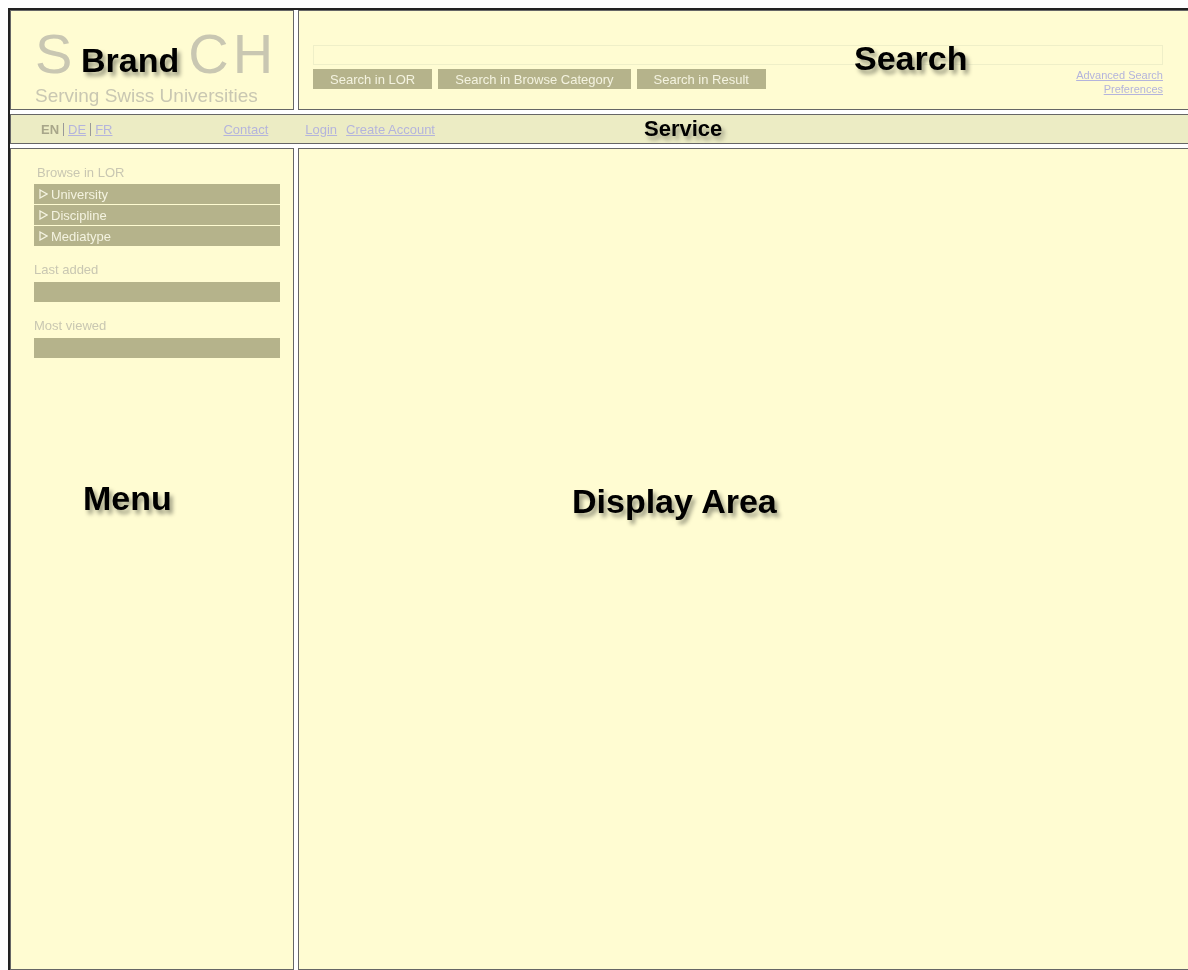 The height and width of the screenshot is (970, 1188). I want to click on region-label: Menu, so click(127, 498).